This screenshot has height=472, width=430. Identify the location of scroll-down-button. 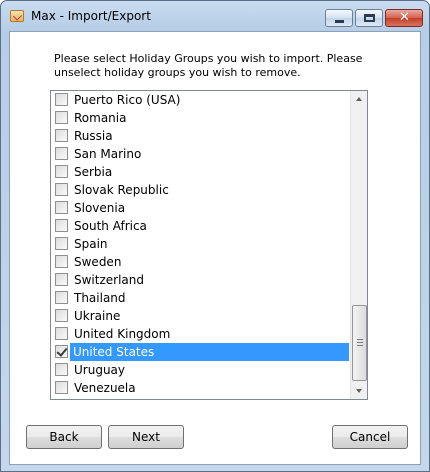
(359, 390).